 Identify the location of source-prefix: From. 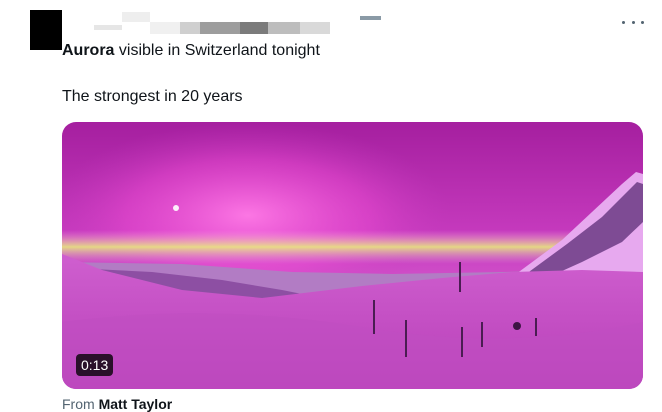
(80, 404).